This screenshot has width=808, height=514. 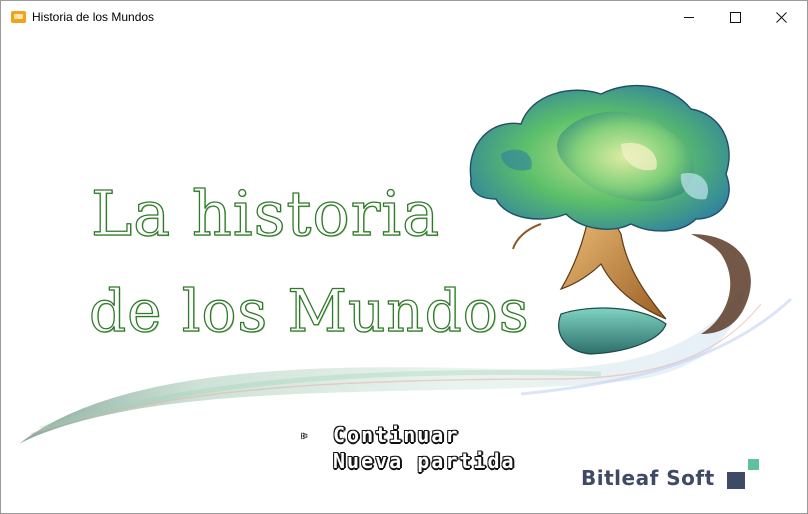 What do you see at coordinates (396, 435) in the screenshot?
I see `menu-item-label: Continuar` at bounding box center [396, 435].